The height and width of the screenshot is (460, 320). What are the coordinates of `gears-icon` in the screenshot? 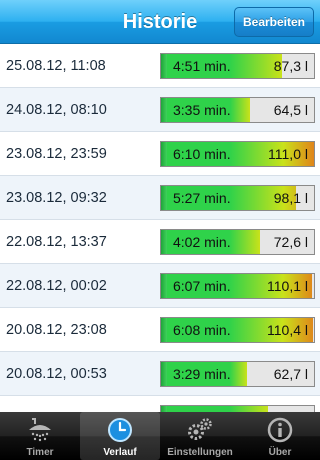 It's located at (200, 429).